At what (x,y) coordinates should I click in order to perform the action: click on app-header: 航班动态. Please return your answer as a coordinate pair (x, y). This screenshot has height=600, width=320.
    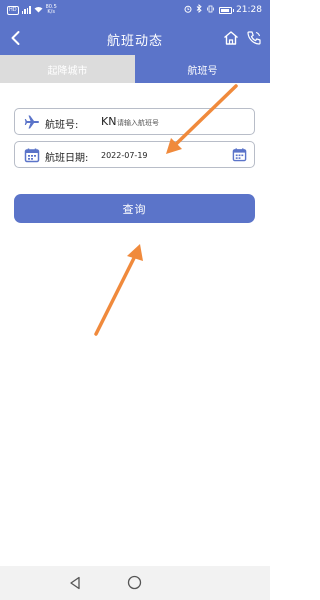
    Looking at the image, I should click on (135, 38).